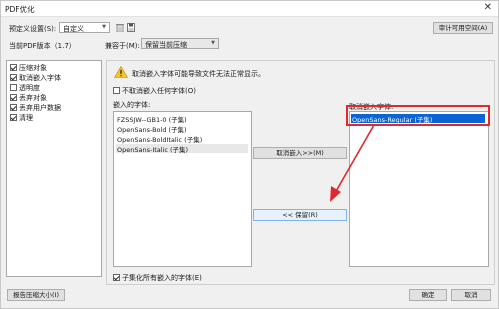  What do you see at coordinates (25, 87) in the screenshot?
I see `sidebar-item-transparency: 透明度` at bounding box center [25, 87].